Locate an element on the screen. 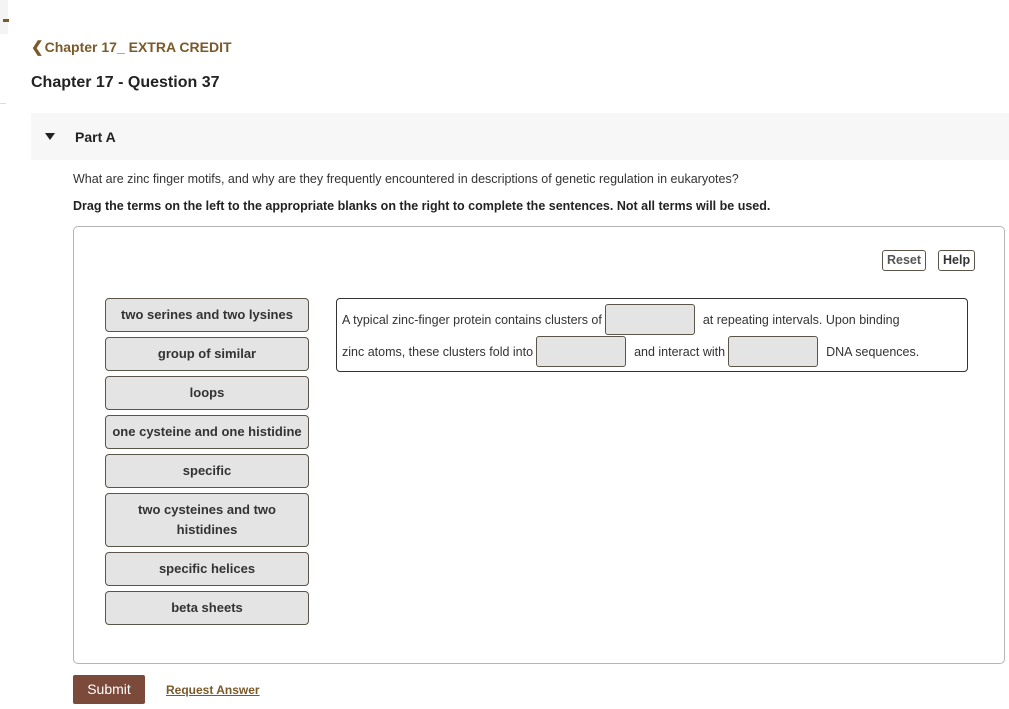  draggable-term: beta sheets is located at coordinates (207, 608).